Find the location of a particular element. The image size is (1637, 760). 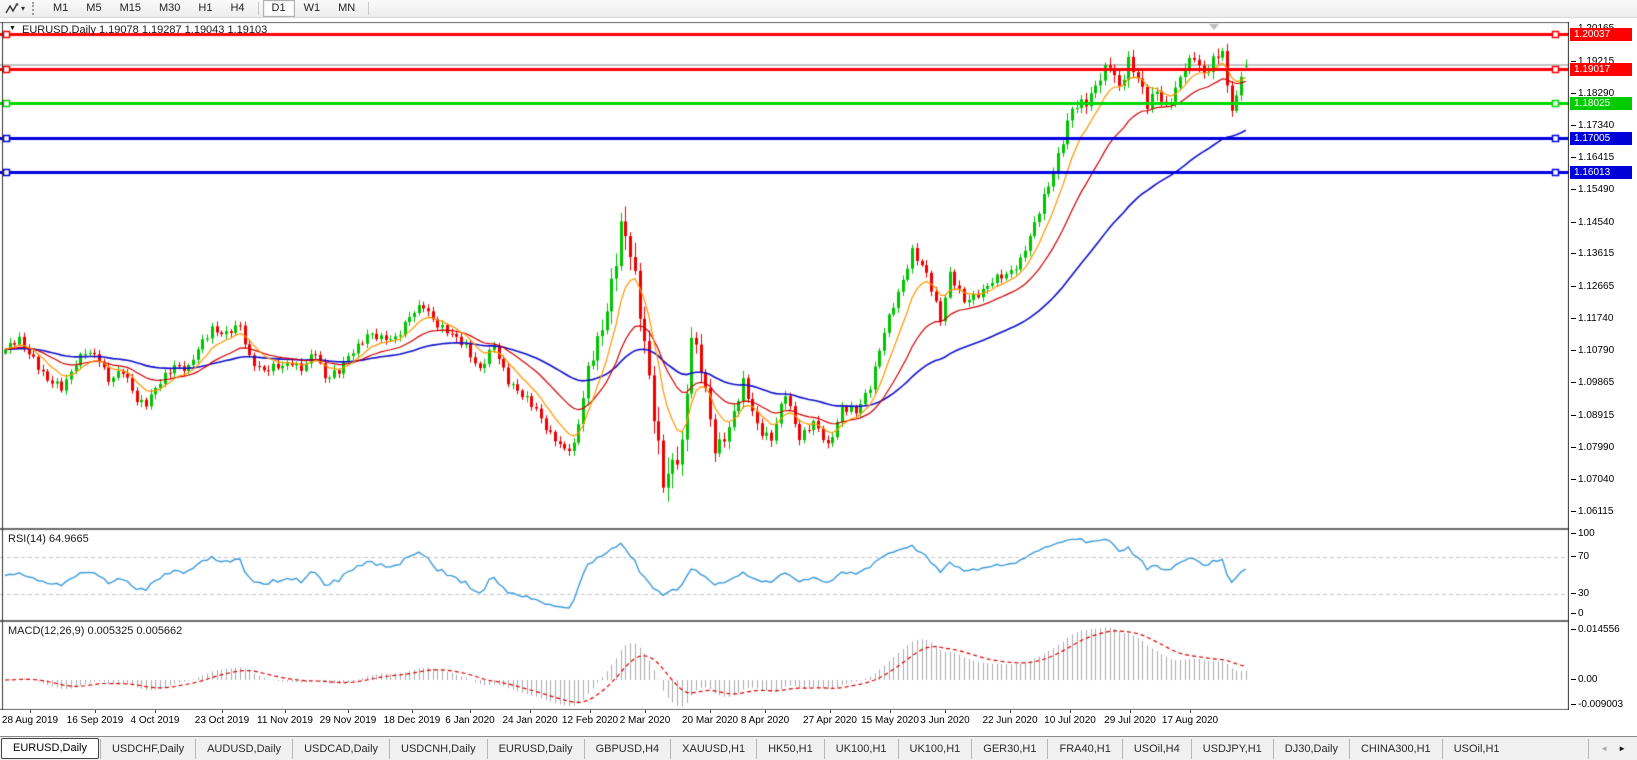

price-tick-label: 1.07990 is located at coordinates (1592, 447).